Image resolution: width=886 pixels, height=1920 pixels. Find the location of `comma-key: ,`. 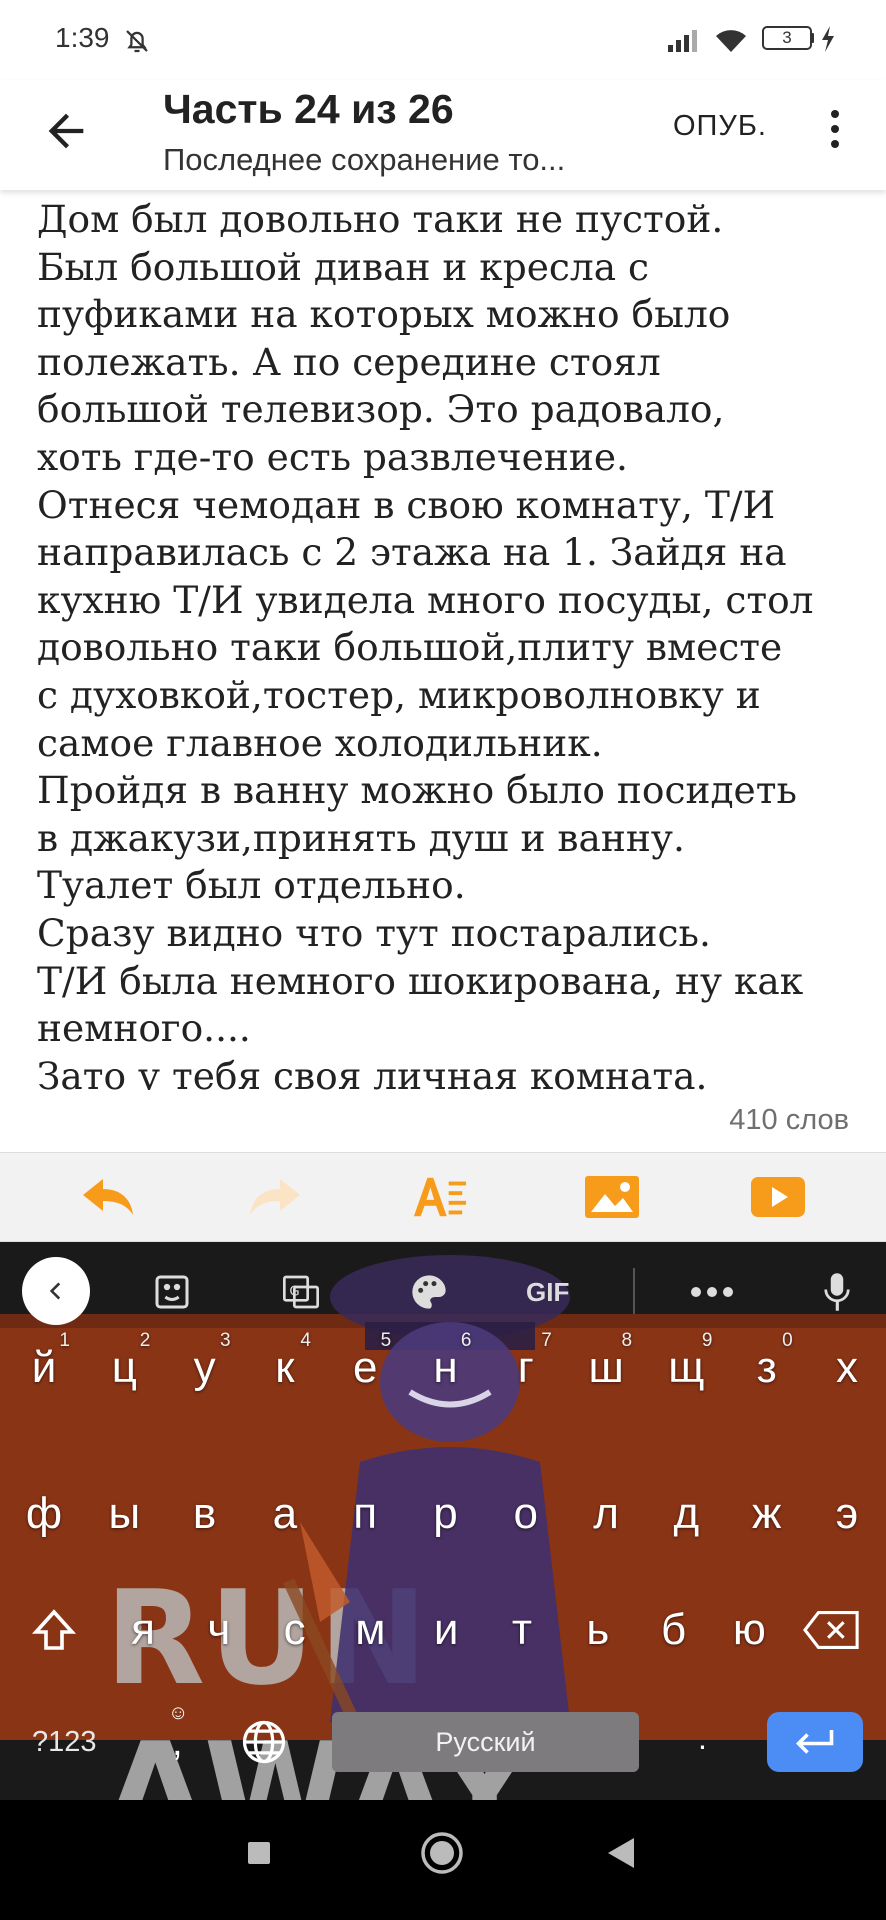

comma-key: , is located at coordinates (177, 1743).